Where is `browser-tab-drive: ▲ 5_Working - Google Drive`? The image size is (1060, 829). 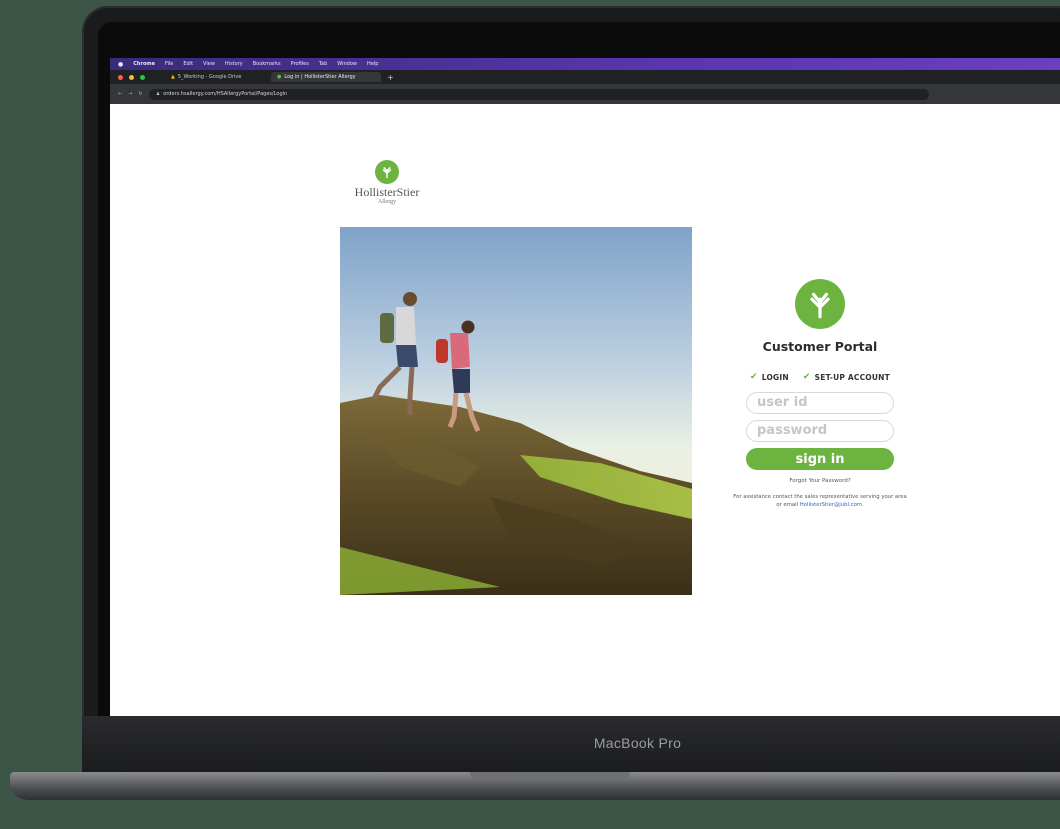
browser-tab-drive: ▲ 5_Working - Google Drive is located at coordinates (215, 77).